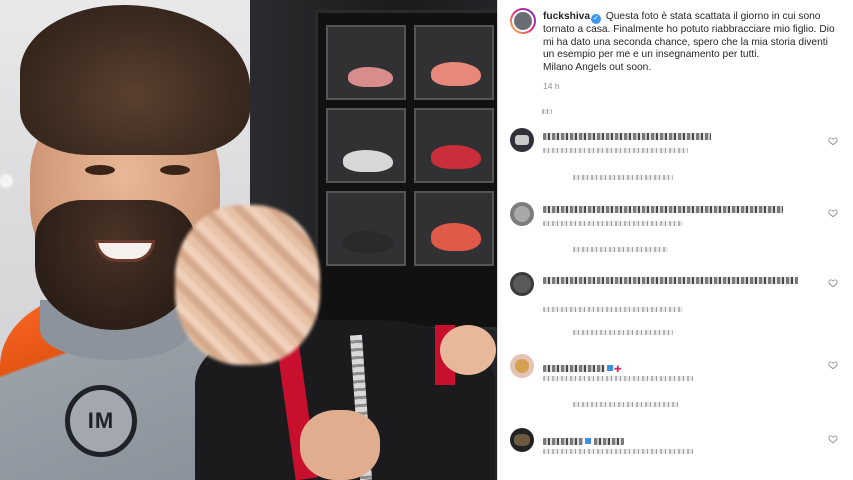 Image resolution: width=853 pixels, height=480 pixels. Describe the element at coordinates (6, 181) in the screenshot. I see `photo-person-earring` at that location.